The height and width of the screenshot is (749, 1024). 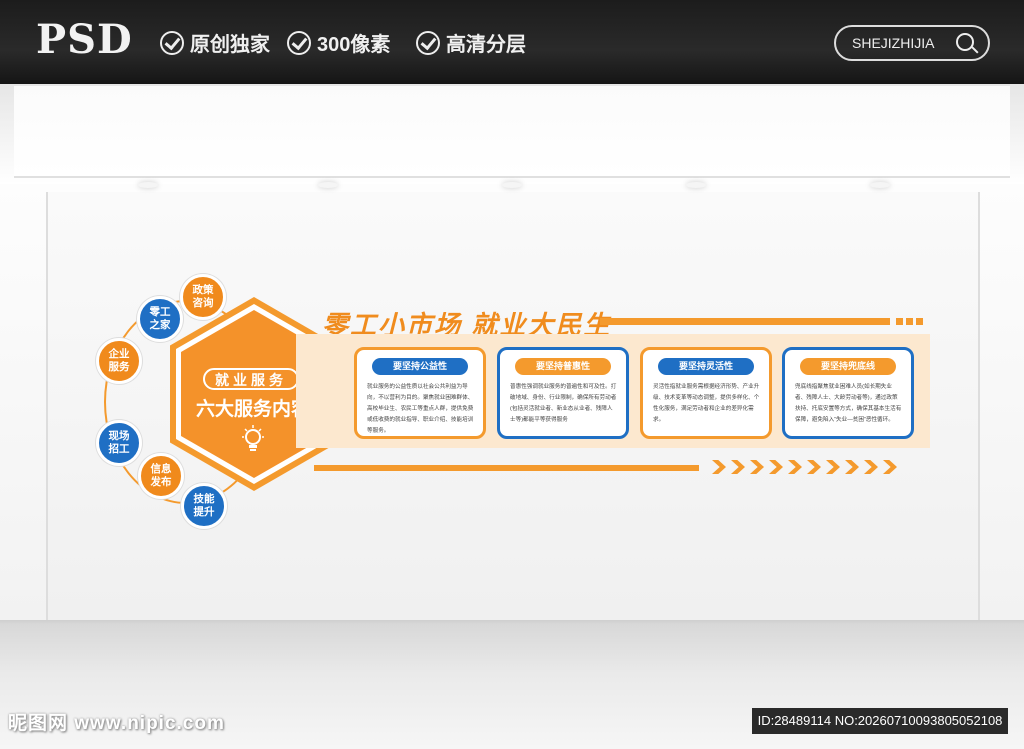 I want to click on watermark-site: 昵图网 www.nipic.com, so click(x=116, y=723).